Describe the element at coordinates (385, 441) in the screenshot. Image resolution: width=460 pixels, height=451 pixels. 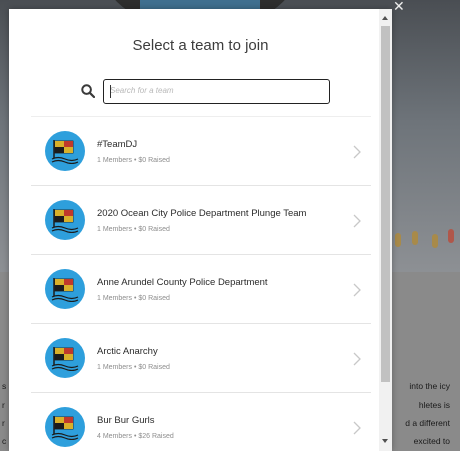
I see `scroll-down-arrow-icon` at that location.